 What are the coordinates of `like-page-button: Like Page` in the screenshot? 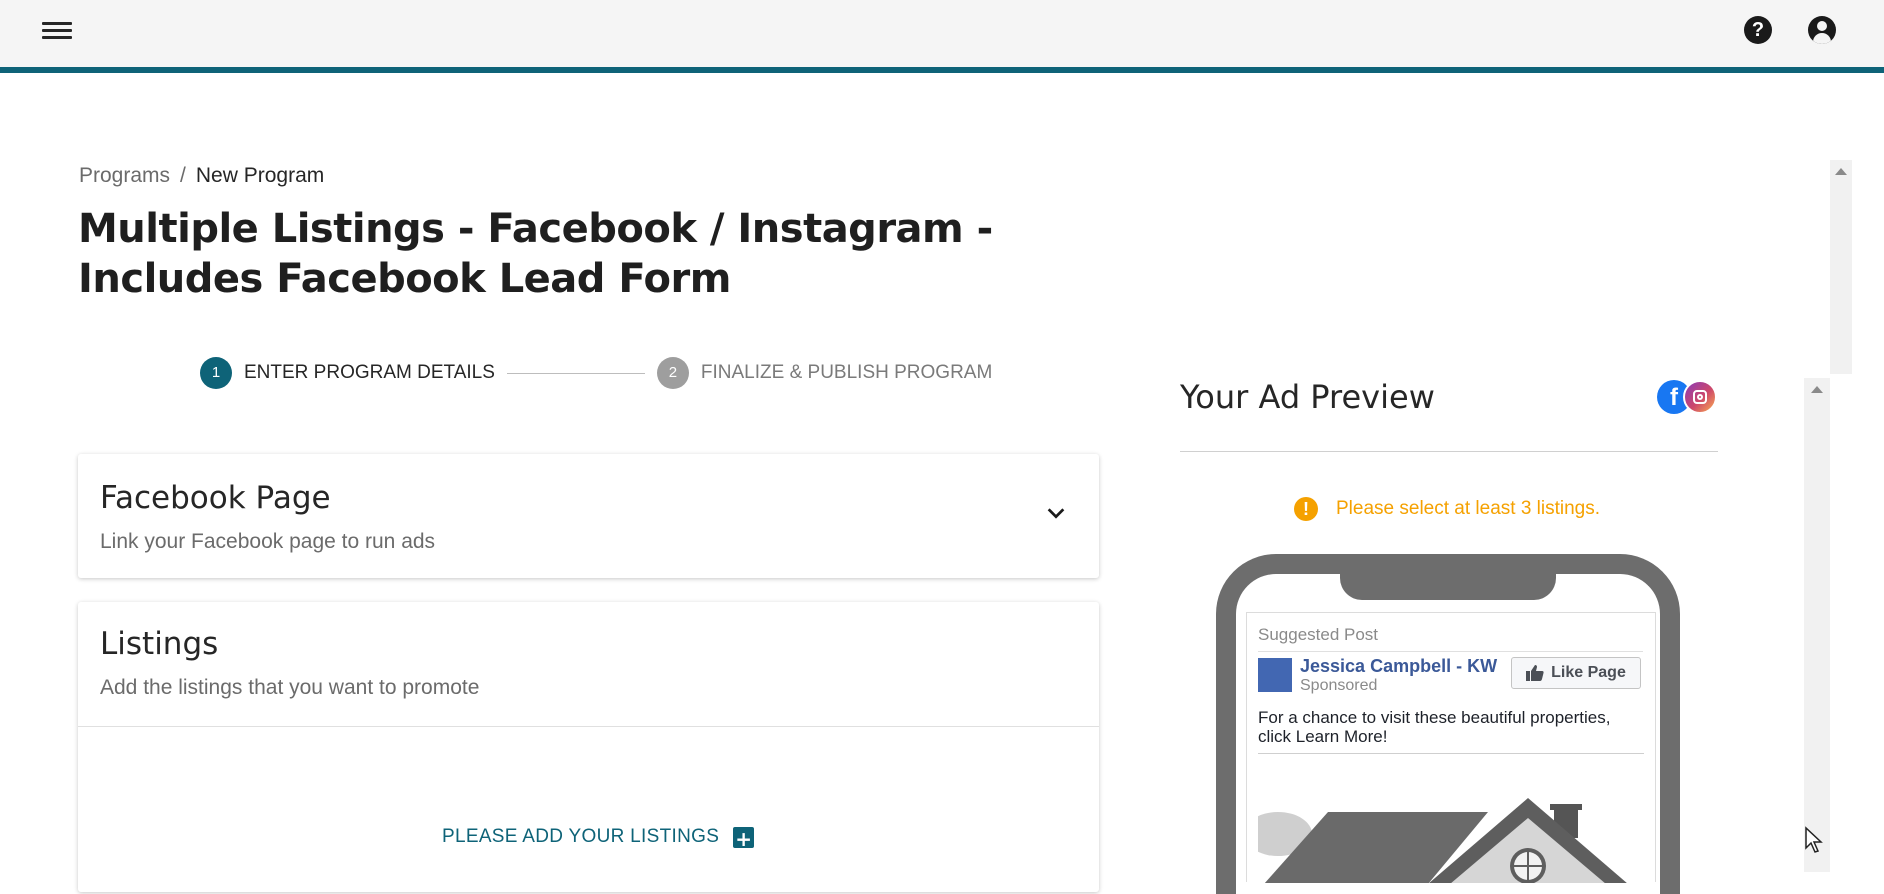 It's located at (1576, 673).